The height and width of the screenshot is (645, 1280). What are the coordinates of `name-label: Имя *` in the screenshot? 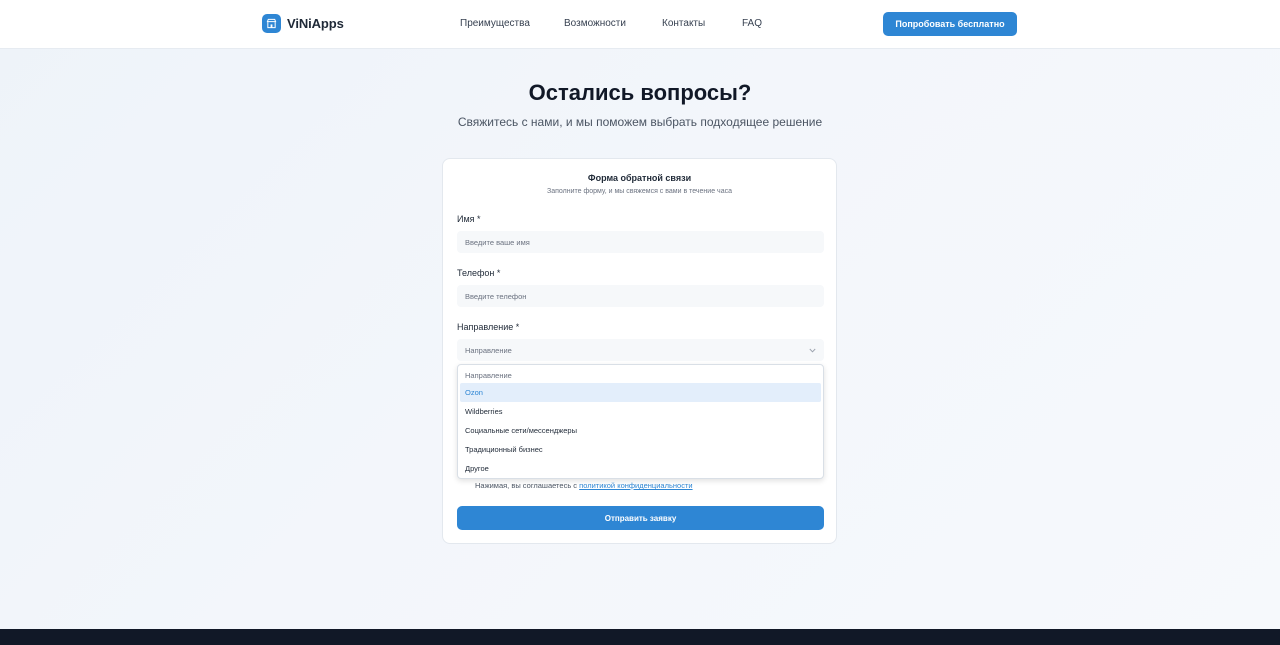 It's located at (469, 219).